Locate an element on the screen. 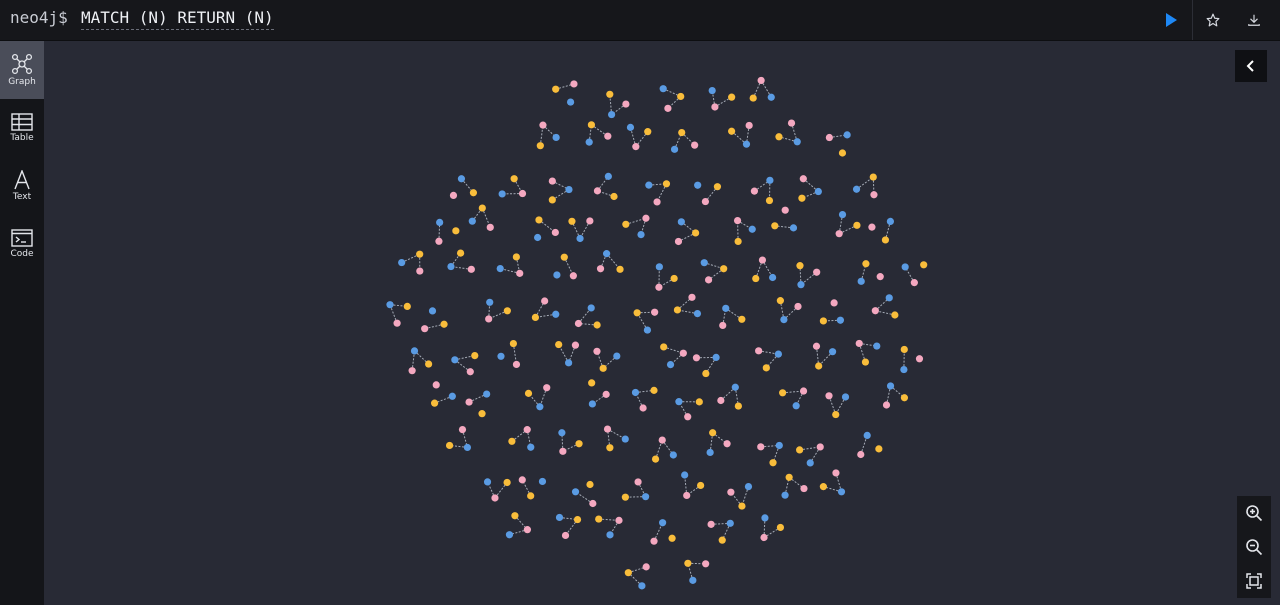 Image resolution: width=1280 pixels, height=605 pixels. run-button is located at coordinates (1171, 20).